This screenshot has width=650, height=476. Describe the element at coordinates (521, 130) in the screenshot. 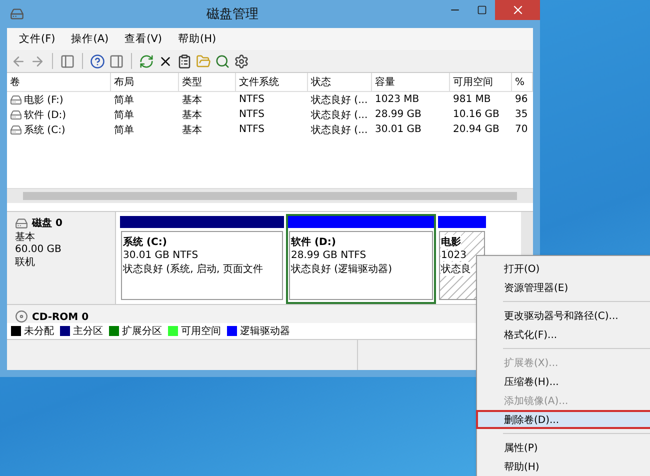

I see `table-cell-text: 70` at that location.